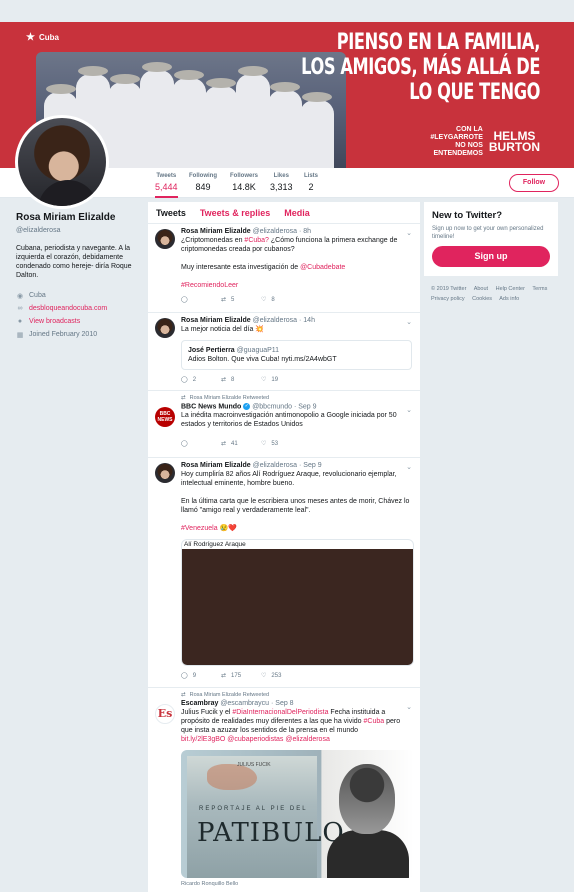 This screenshot has height=892, width=574. What do you see at coordinates (281, 300) in the screenshot?
I see `like-button: ♡ 8` at bounding box center [281, 300].